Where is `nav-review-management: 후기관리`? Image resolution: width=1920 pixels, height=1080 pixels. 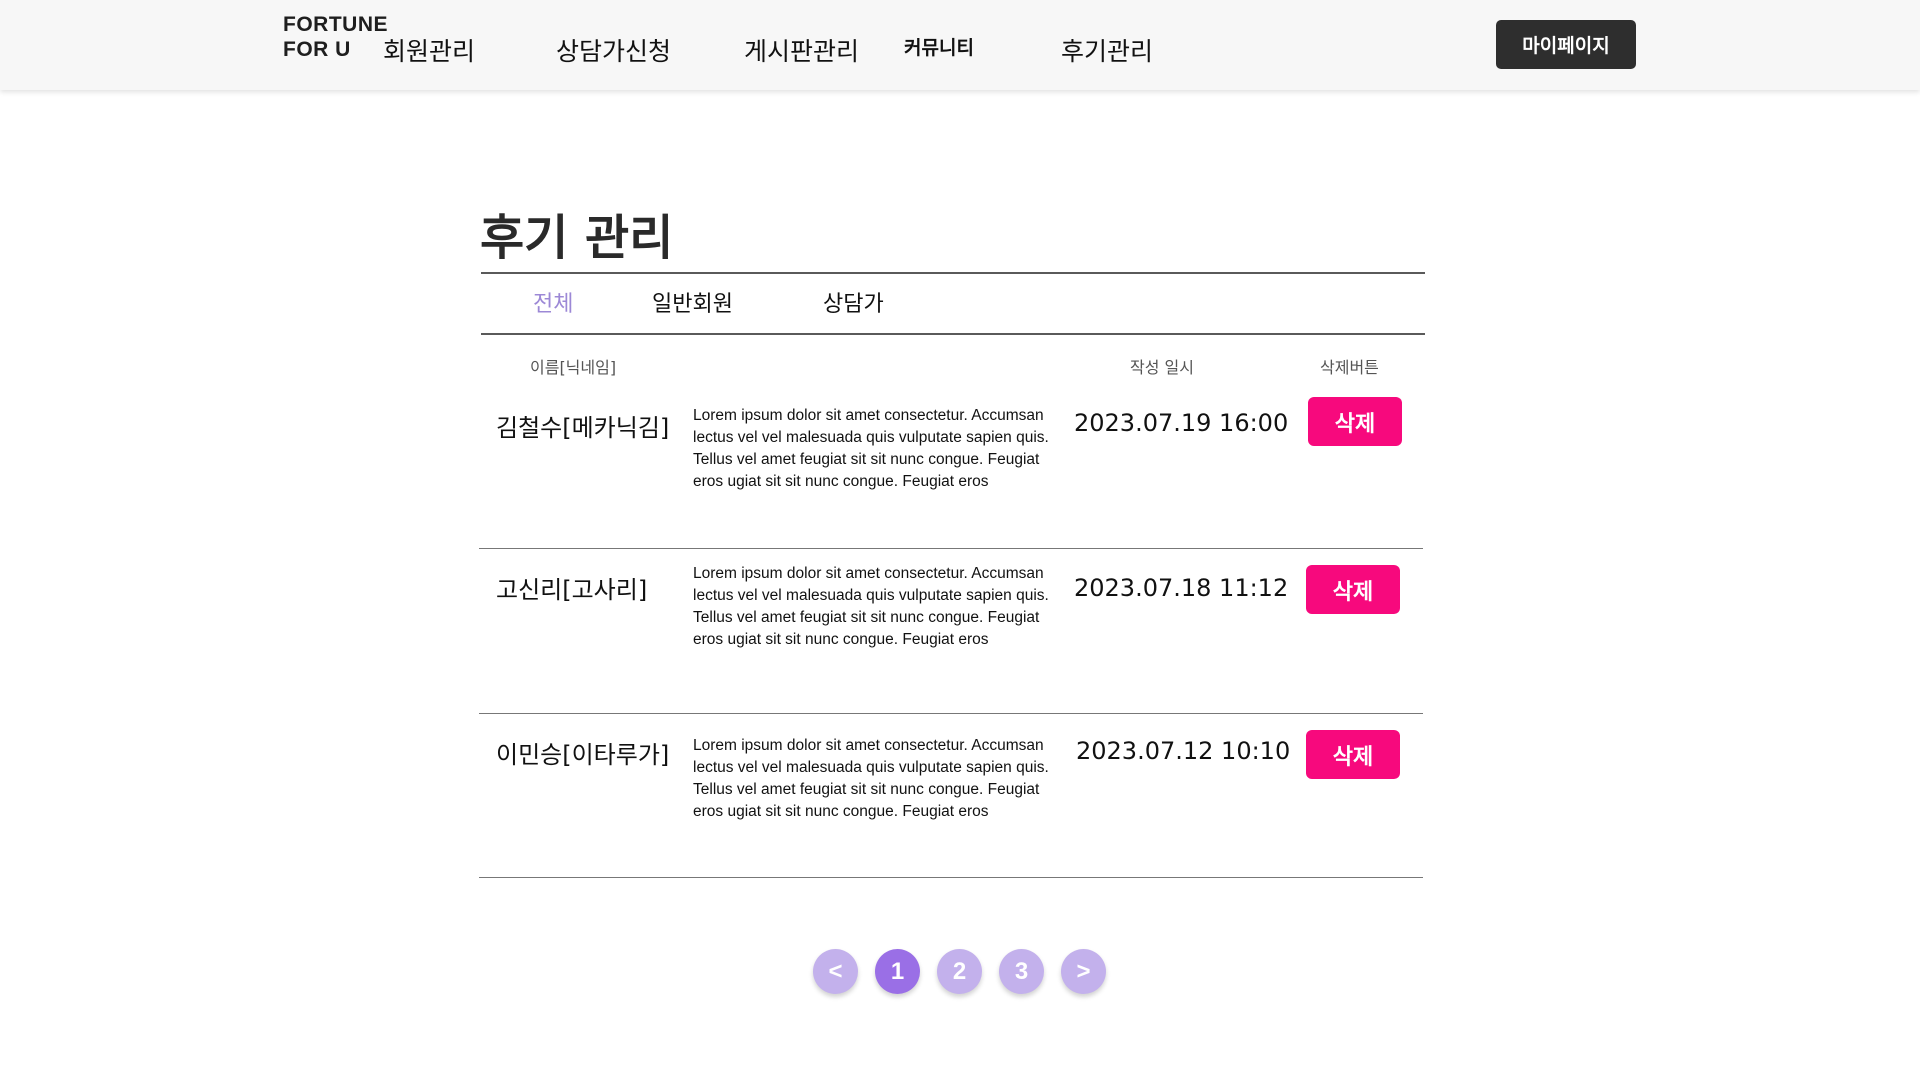
nav-review-management: 후기관리 is located at coordinates (1107, 50).